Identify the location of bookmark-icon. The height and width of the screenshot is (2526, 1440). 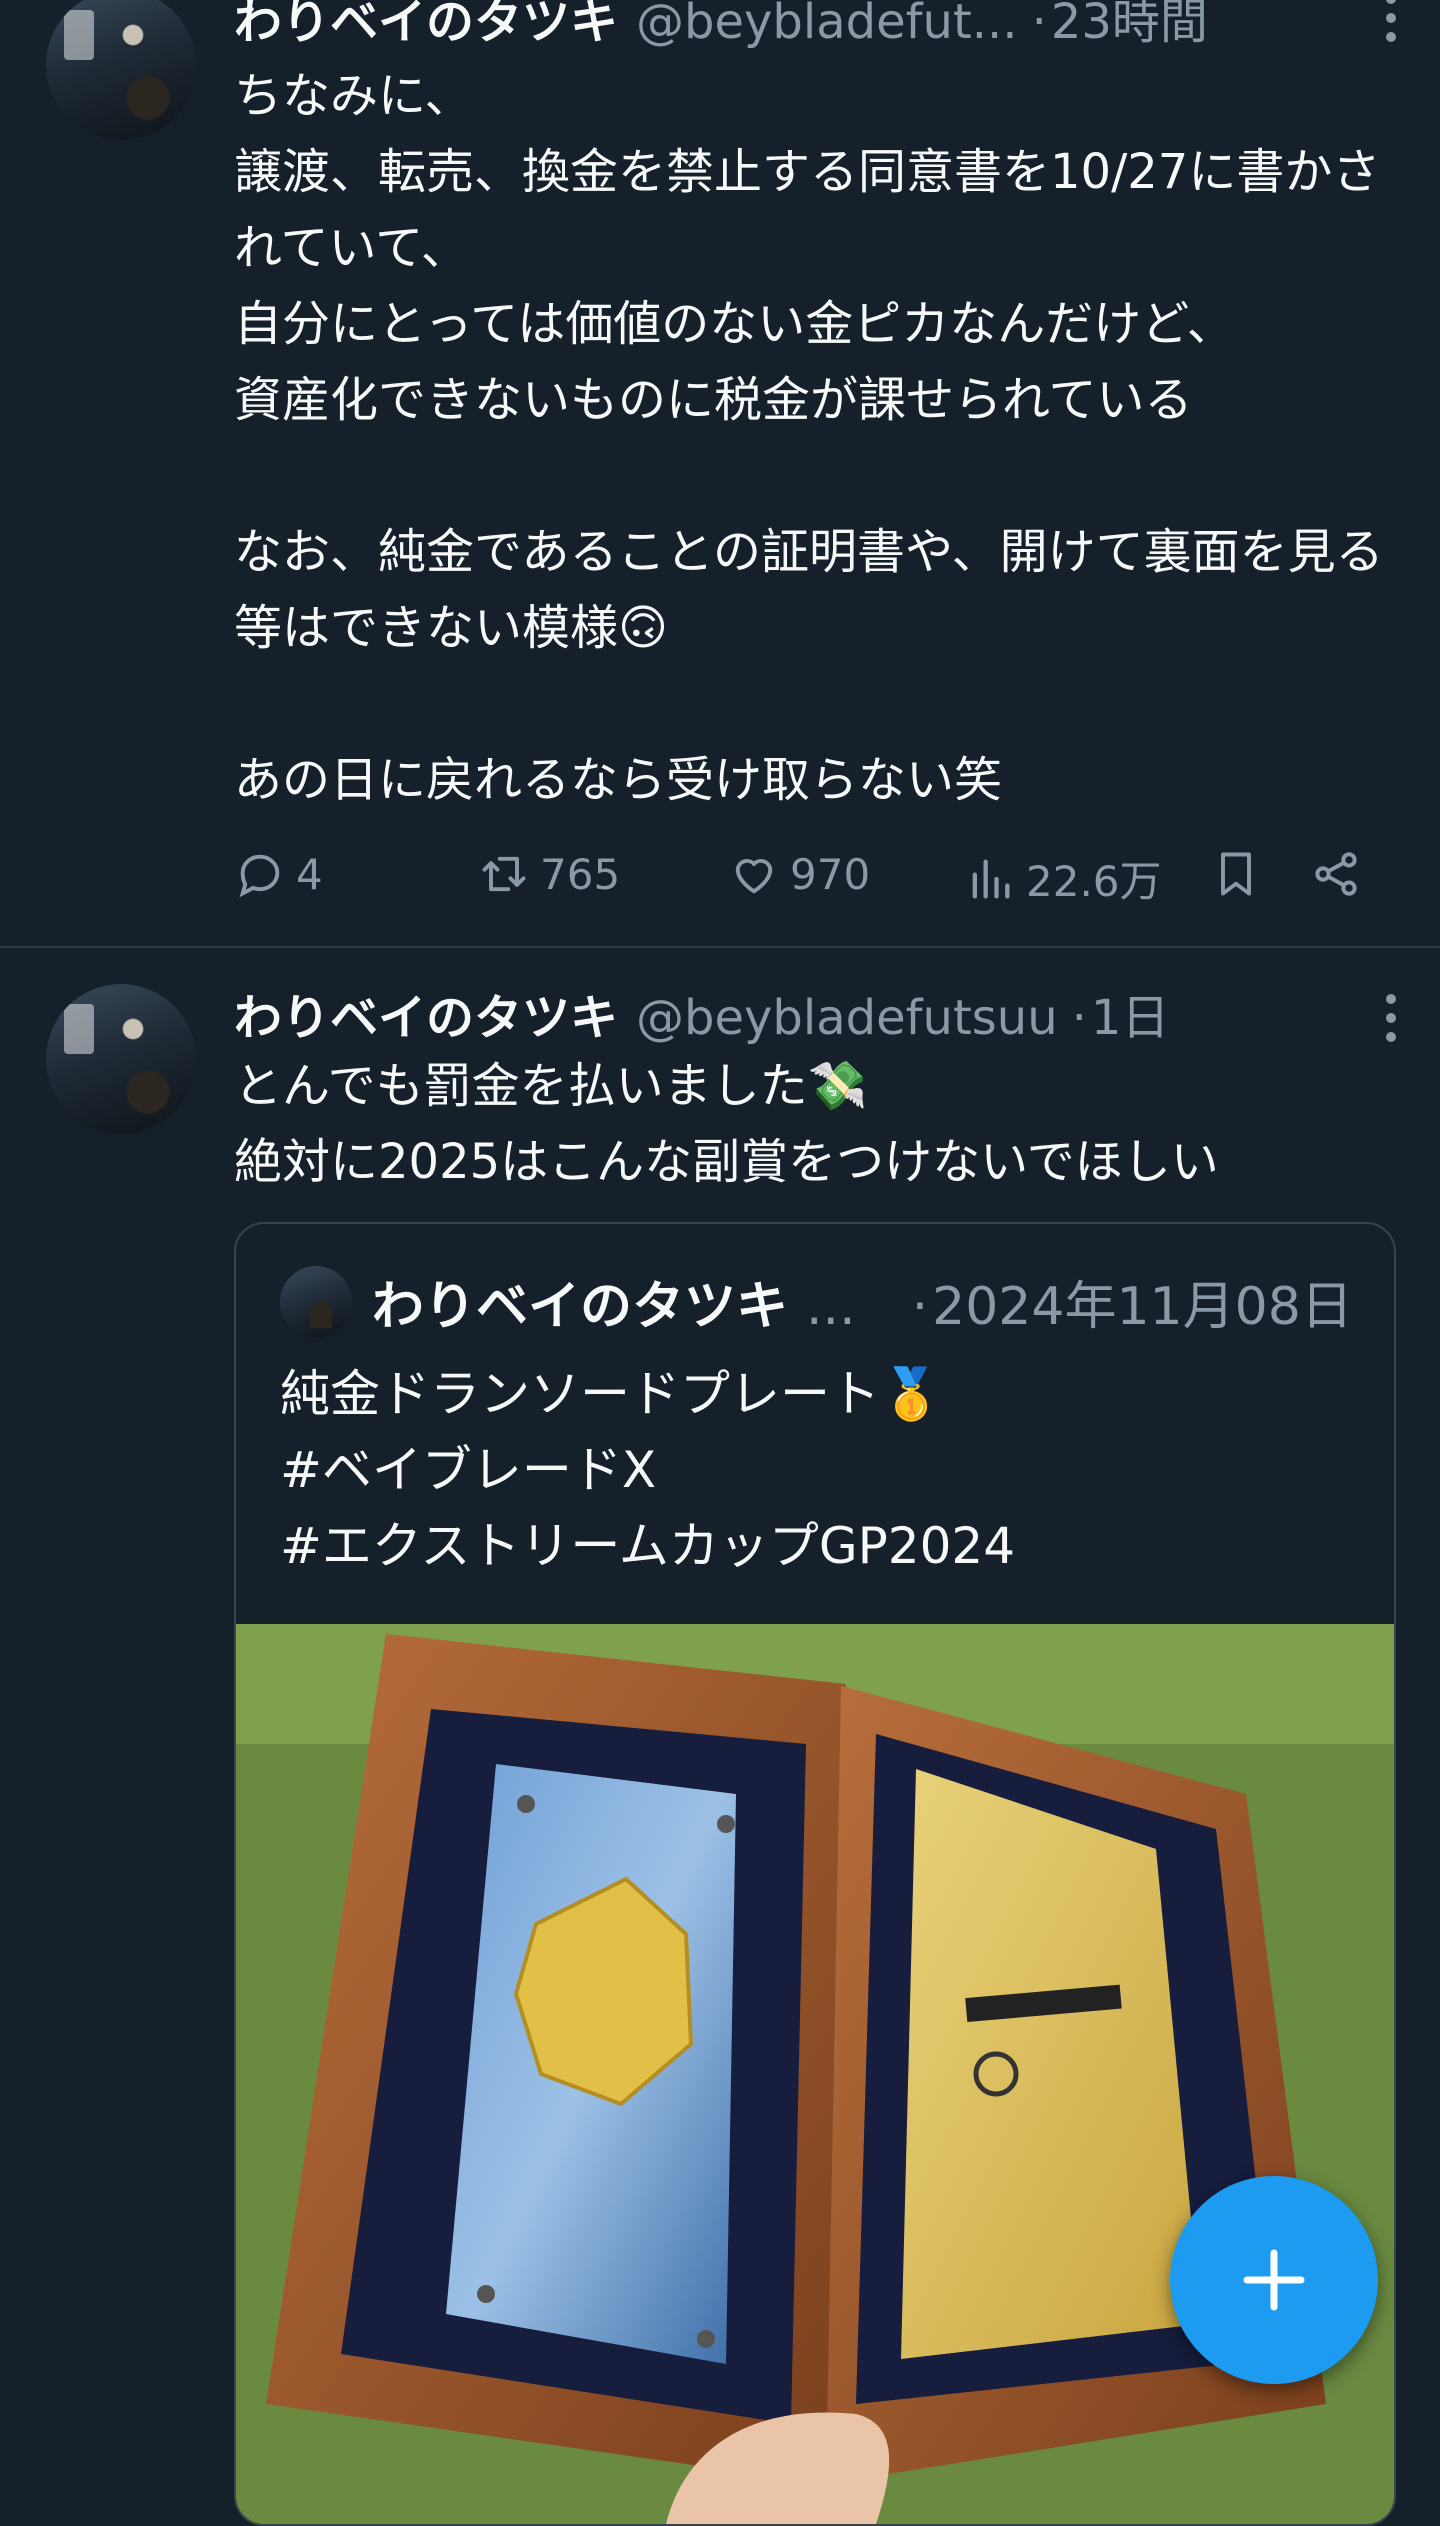
(1236, 874).